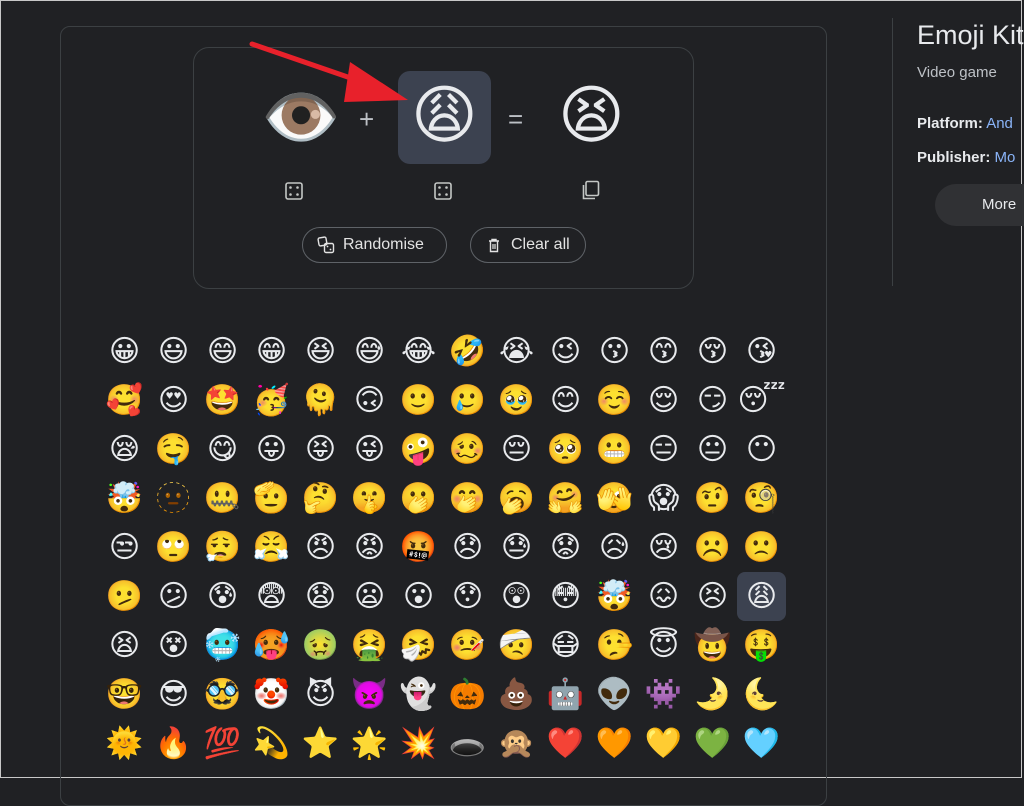 This screenshot has height=806, width=1024. I want to click on emoji-cell: 😝, so click(320, 449).